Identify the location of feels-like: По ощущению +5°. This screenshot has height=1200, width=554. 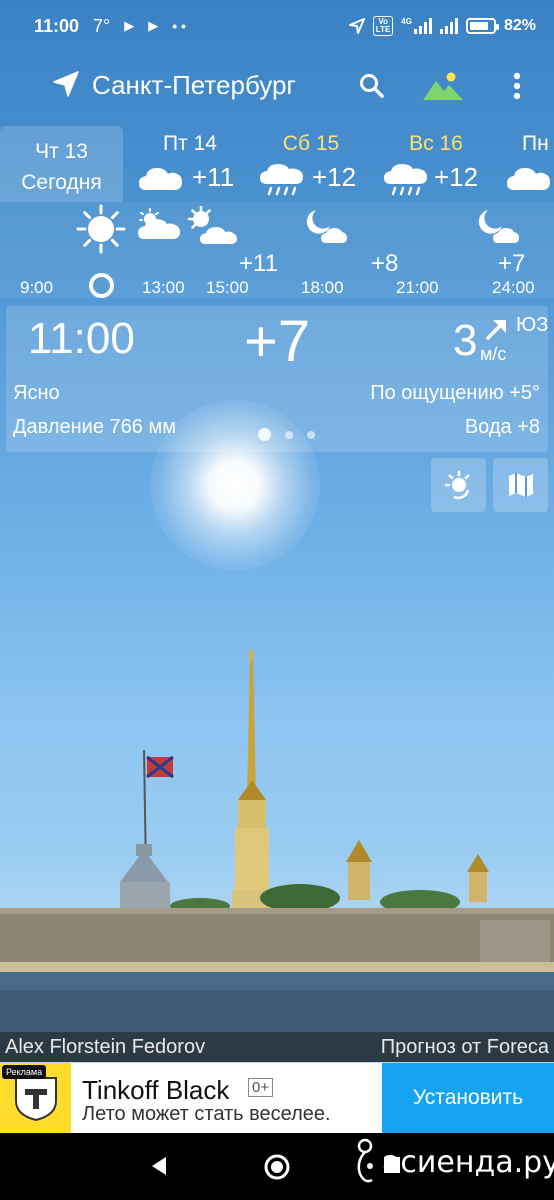
(455, 393).